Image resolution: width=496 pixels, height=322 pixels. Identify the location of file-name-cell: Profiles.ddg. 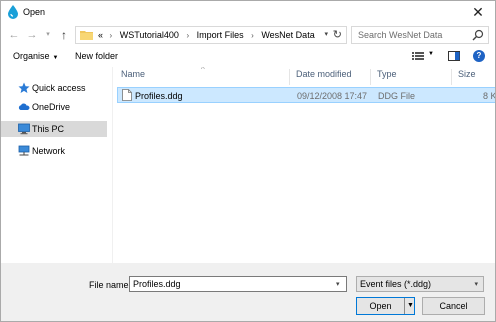
(159, 96).